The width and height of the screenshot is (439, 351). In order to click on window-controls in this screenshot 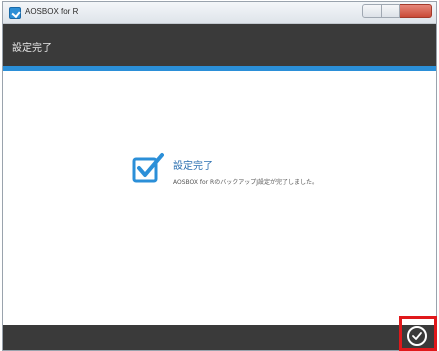, I will do `click(397, 11)`.